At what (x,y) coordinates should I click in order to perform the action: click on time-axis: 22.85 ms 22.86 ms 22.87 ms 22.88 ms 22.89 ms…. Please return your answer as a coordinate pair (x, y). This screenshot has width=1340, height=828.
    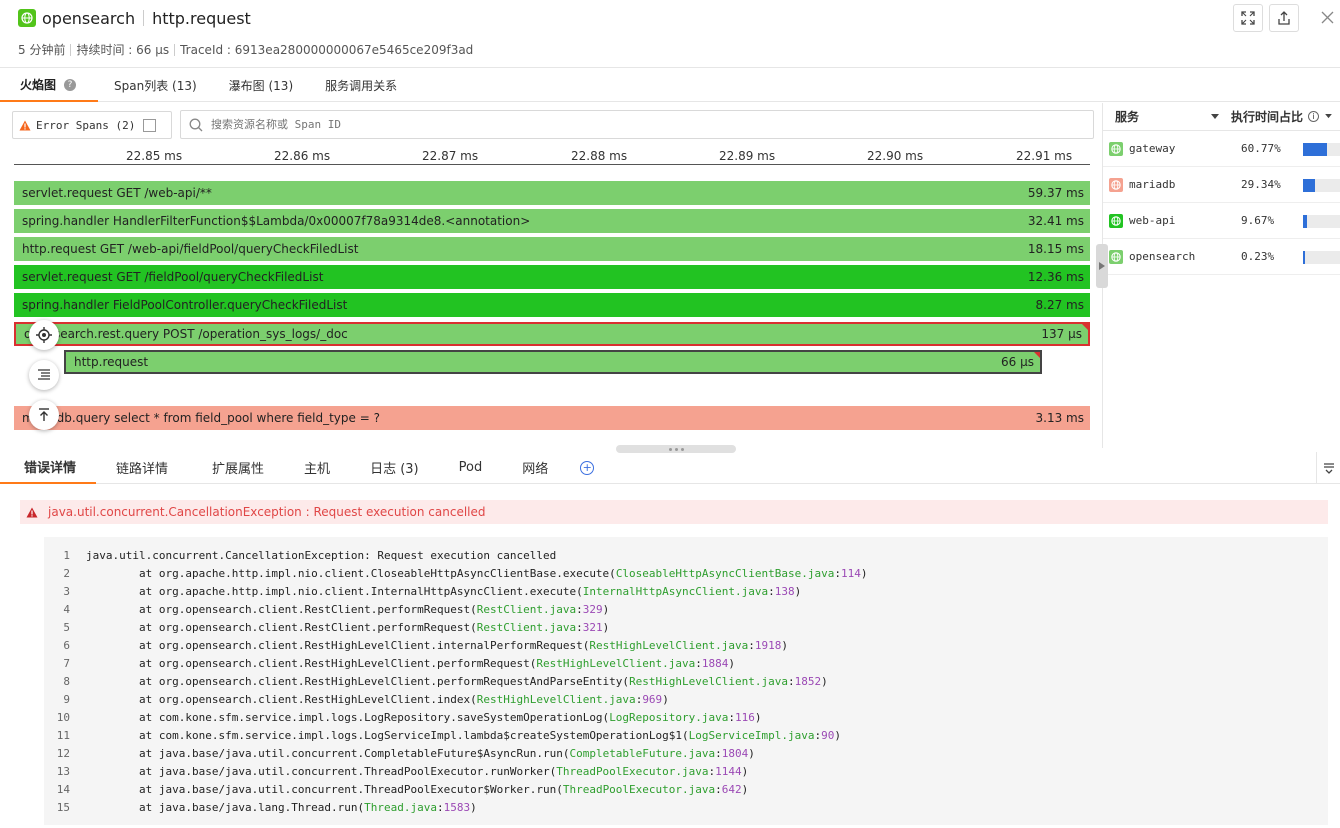
    Looking at the image, I should click on (552, 154).